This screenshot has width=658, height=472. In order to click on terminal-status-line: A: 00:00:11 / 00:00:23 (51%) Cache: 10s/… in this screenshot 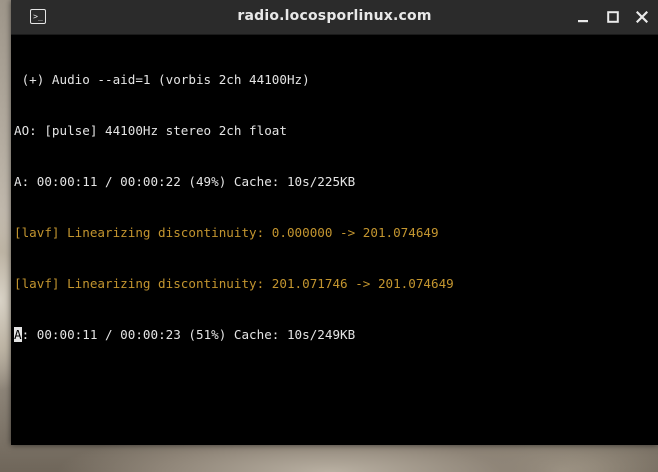, I will do `click(336, 334)`.